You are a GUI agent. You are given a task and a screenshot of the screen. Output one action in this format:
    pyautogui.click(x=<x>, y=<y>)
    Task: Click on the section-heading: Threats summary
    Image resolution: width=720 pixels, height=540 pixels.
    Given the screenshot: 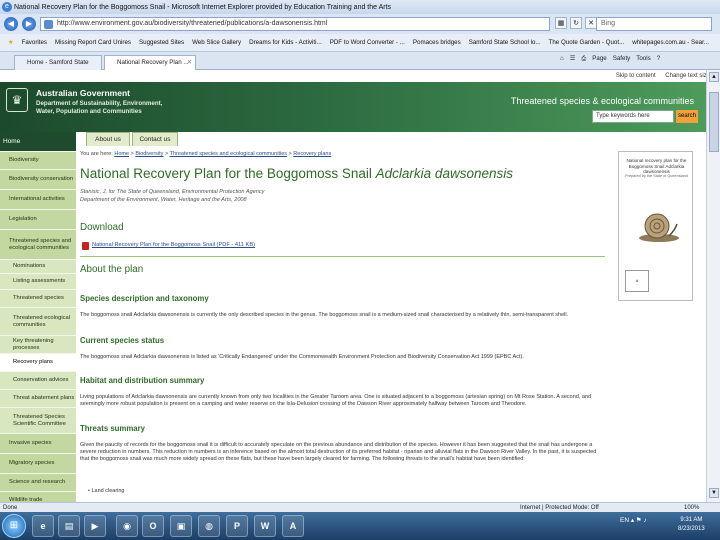 What is the action you would take?
    pyautogui.click(x=113, y=428)
    